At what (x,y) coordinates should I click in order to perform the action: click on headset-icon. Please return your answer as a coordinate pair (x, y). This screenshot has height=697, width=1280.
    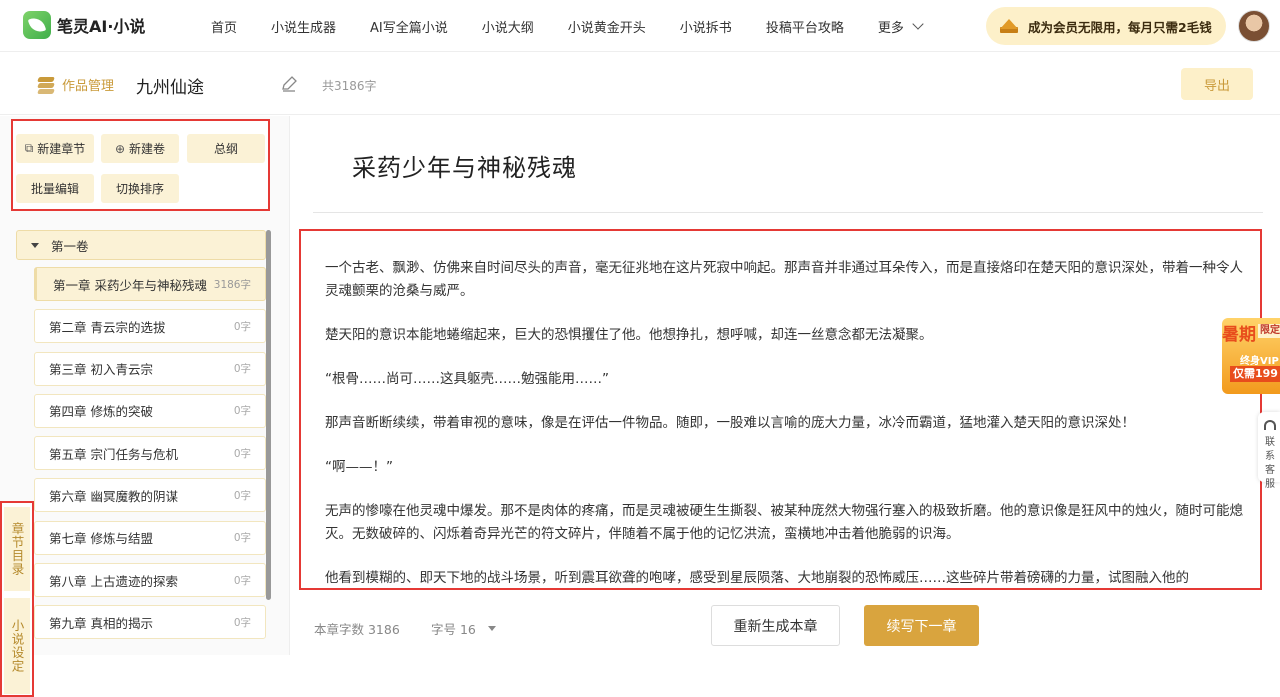
    Looking at the image, I should click on (1270, 425).